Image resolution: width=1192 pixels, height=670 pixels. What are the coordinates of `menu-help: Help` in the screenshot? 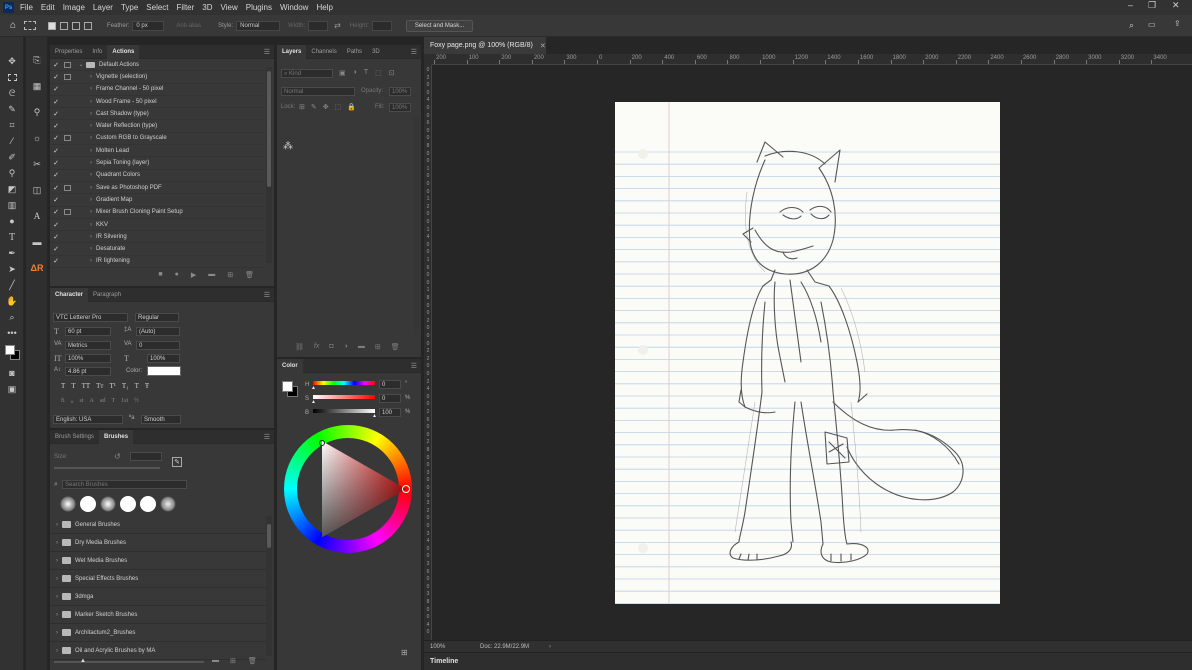 It's located at (324, 7).